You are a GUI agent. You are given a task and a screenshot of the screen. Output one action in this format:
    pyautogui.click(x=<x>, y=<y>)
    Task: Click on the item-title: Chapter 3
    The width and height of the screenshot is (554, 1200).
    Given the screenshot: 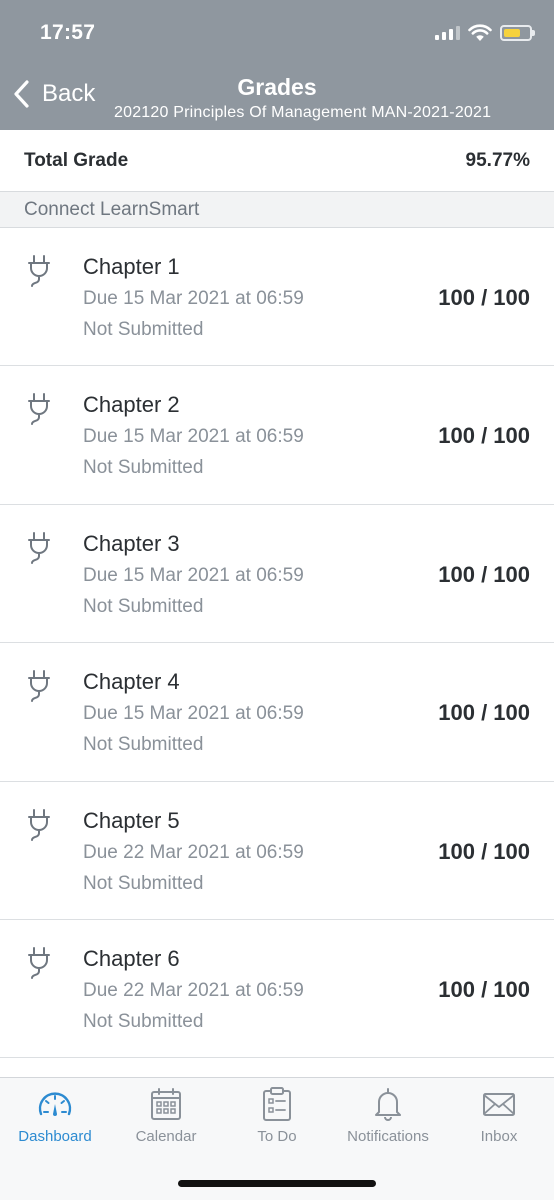 What is the action you would take?
    pyautogui.click(x=131, y=543)
    